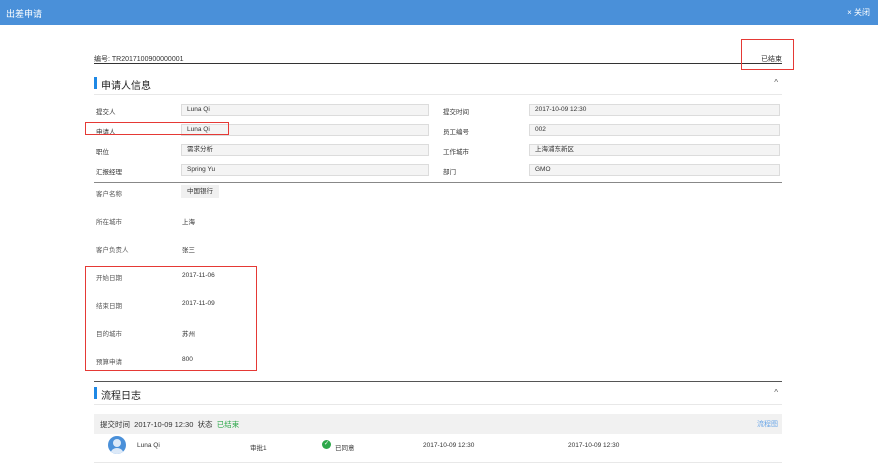  Describe the element at coordinates (456, 112) in the screenshot. I see `submit-time-label: 提交时间` at that location.